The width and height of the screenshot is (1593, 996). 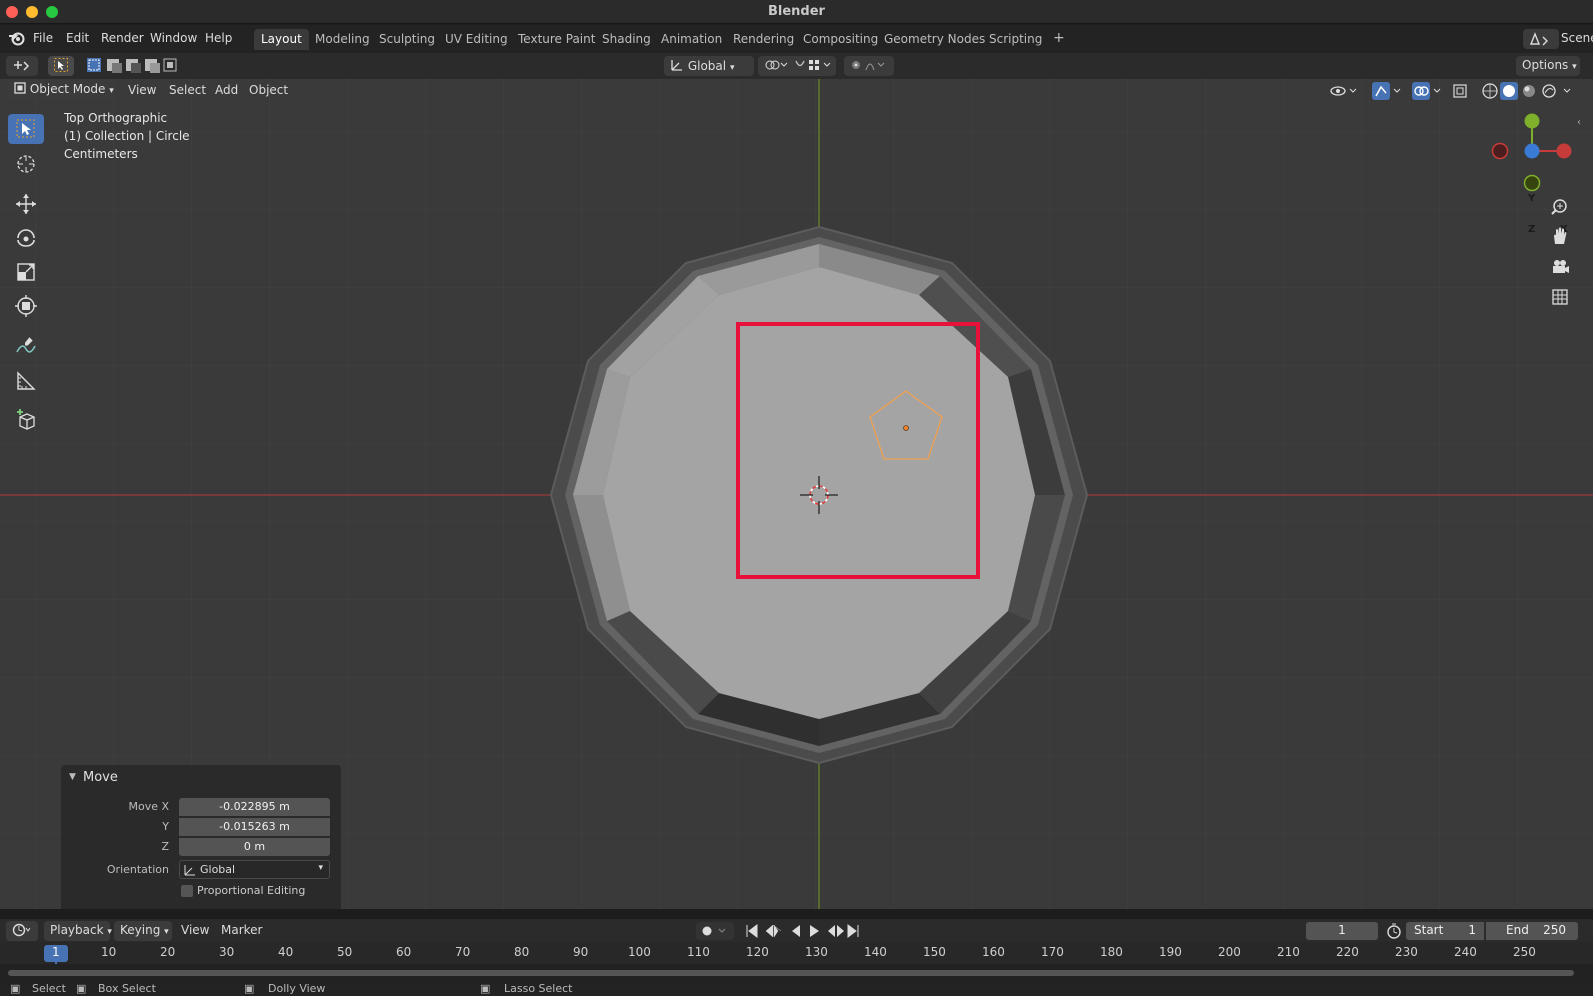 I want to click on add-workspace-button: +, so click(x=1059, y=39).